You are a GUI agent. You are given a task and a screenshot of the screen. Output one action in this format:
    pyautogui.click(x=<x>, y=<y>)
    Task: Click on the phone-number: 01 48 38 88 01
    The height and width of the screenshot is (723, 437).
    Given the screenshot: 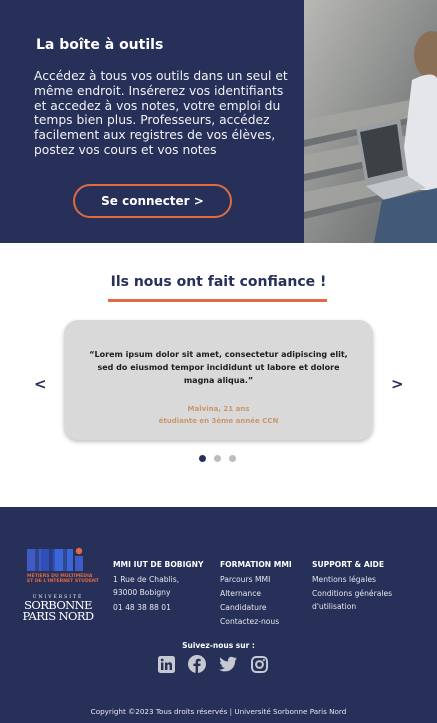 What is the action you would take?
    pyautogui.click(x=142, y=607)
    